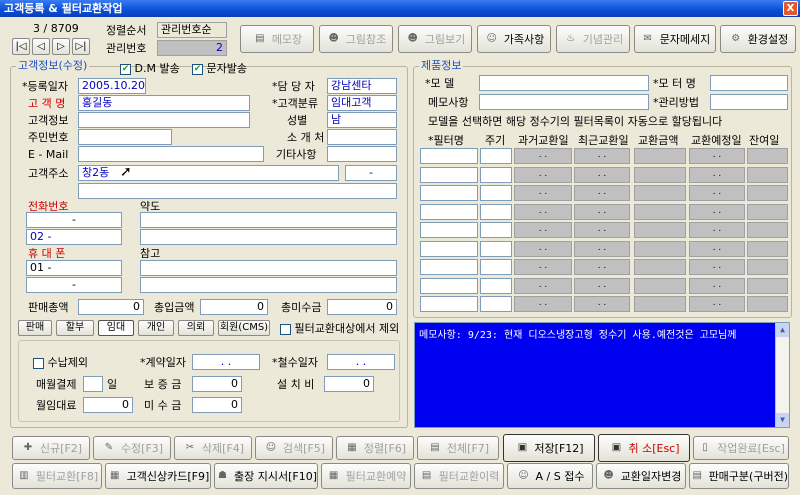  I want to click on sms-button: ✉ 문자메세지, so click(675, 39).